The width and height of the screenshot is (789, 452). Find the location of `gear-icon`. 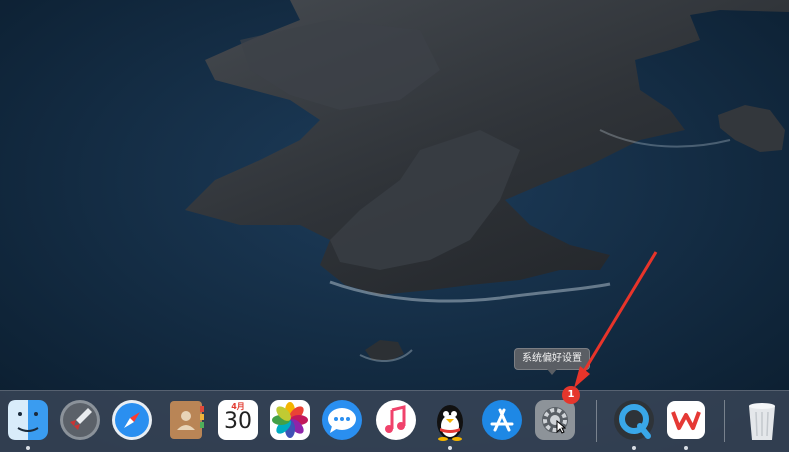

gear-icon is located at coordinates (555, 420).